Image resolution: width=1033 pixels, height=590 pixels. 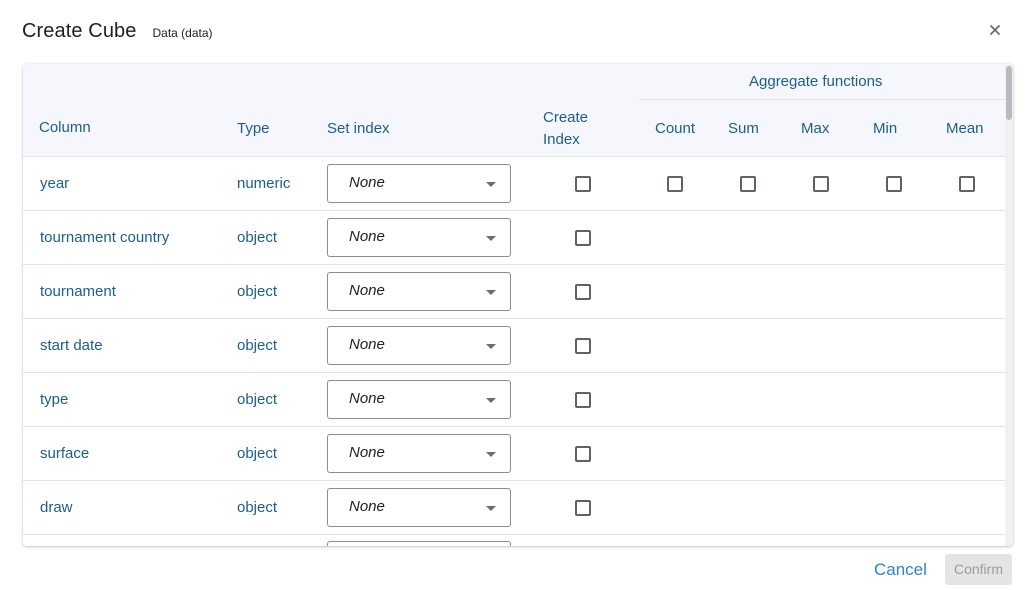 I want to click on column-name: surface, so click(x=65, y=453).